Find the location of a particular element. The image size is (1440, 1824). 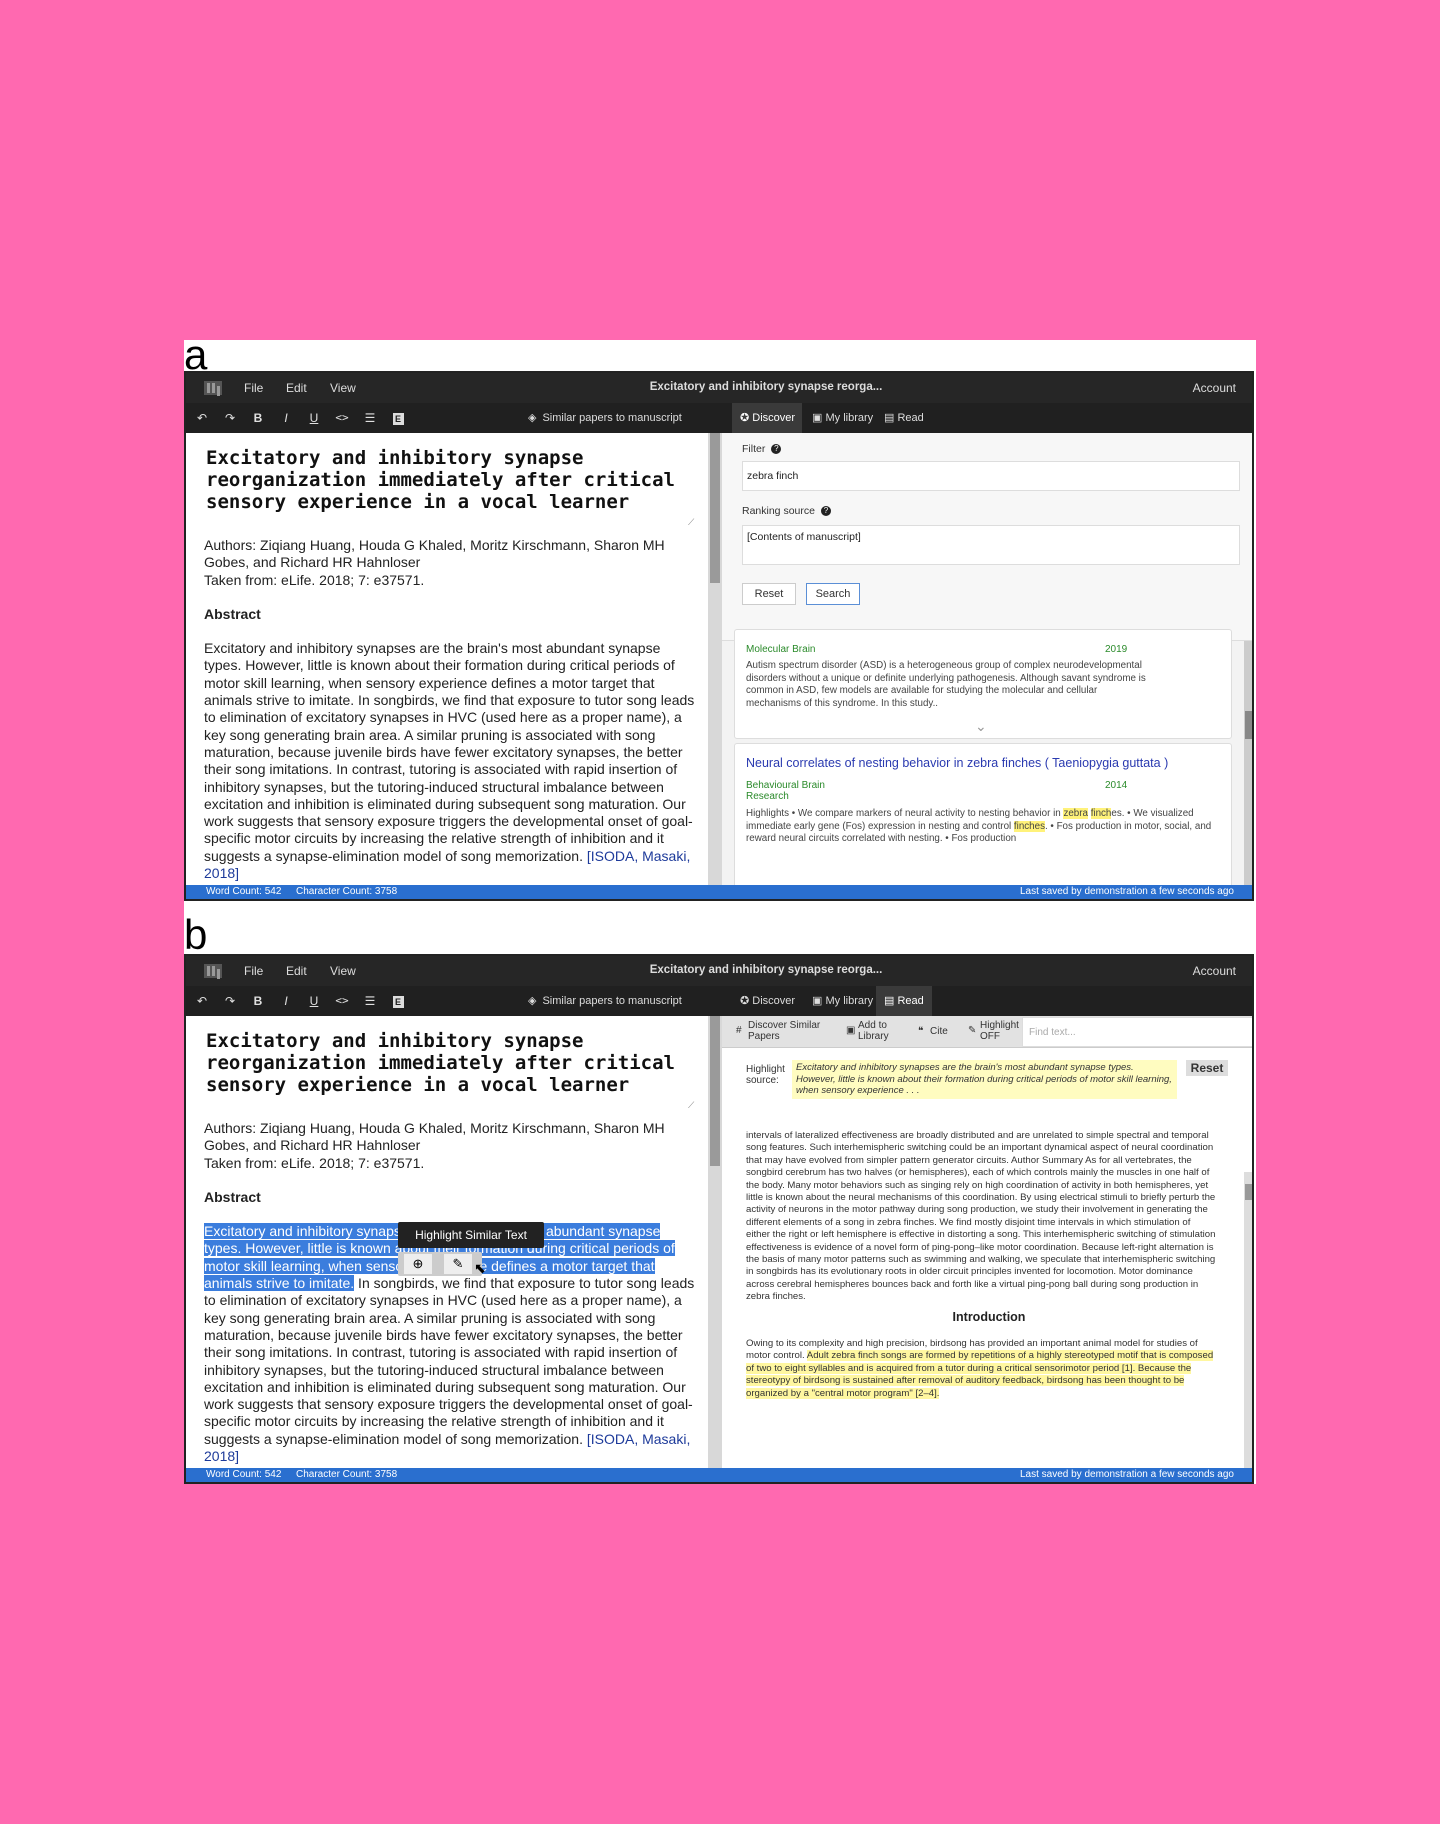

document-icon: ▤ is located at coordinates (889, 1001).